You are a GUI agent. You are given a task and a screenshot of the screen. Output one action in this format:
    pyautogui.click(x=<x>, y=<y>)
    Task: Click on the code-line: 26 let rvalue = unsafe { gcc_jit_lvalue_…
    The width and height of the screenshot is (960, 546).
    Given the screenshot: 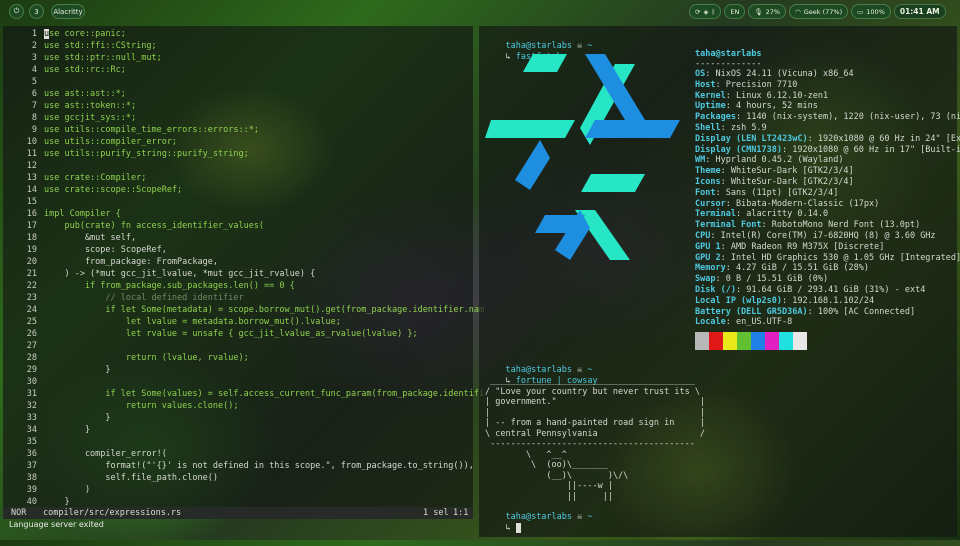 What is the action you would take?
    pyautogui.click(x=238, y=334)
    